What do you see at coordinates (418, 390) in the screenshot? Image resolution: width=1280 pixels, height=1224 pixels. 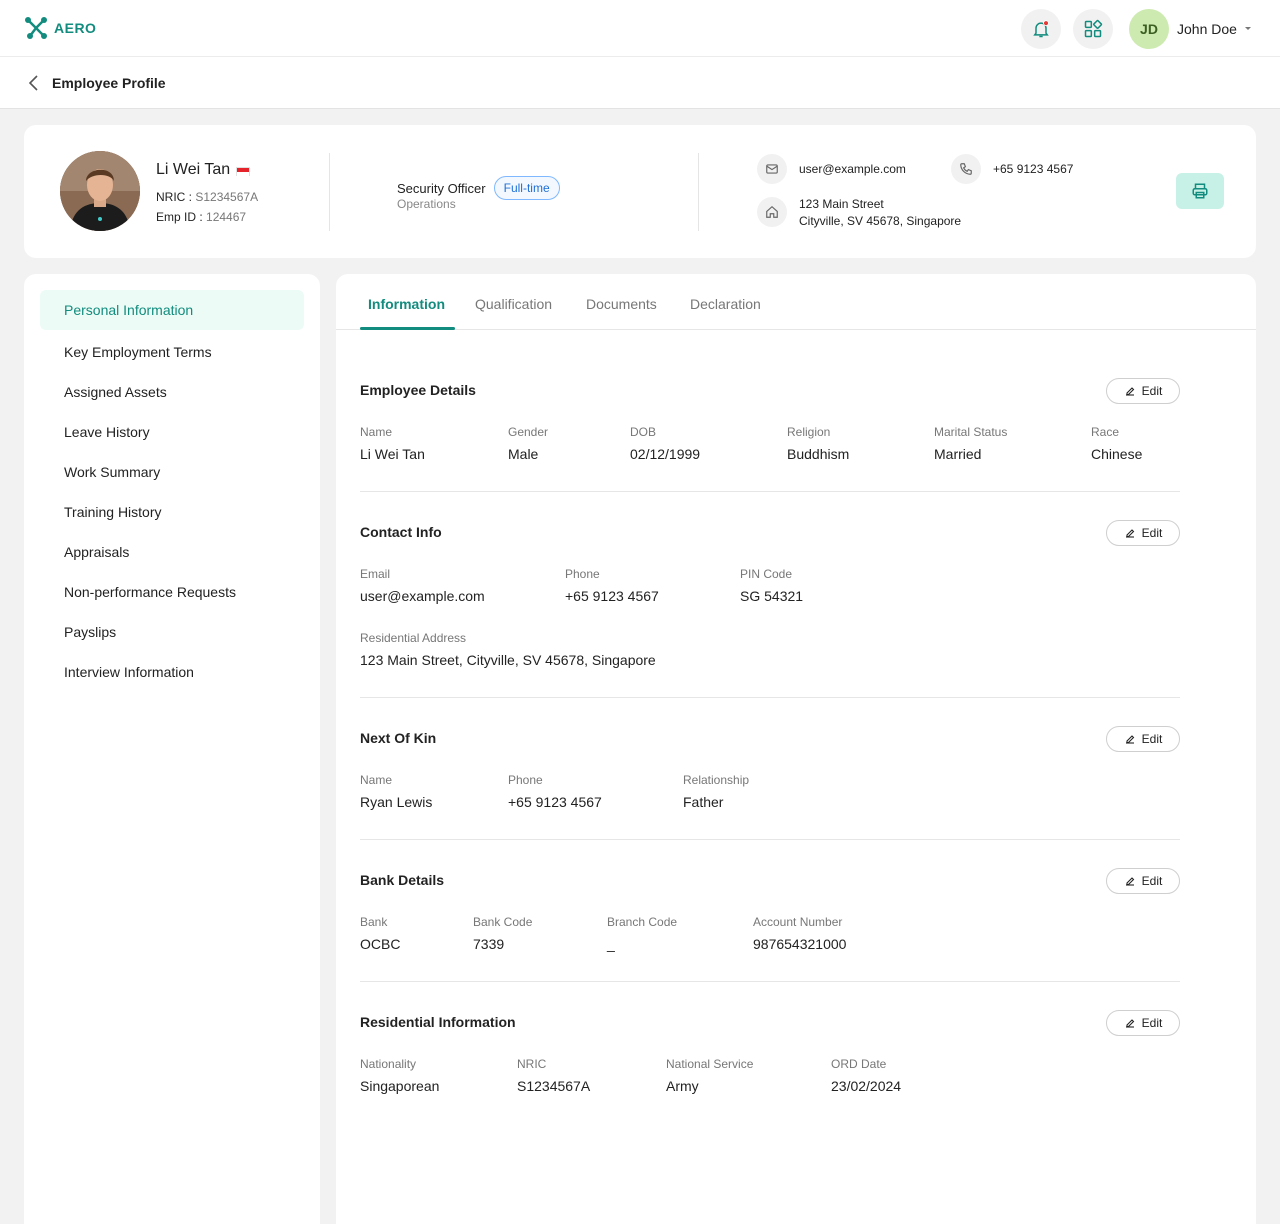 I see `section-title-employee-details: Employee Details` at bounding box center [418, 390].